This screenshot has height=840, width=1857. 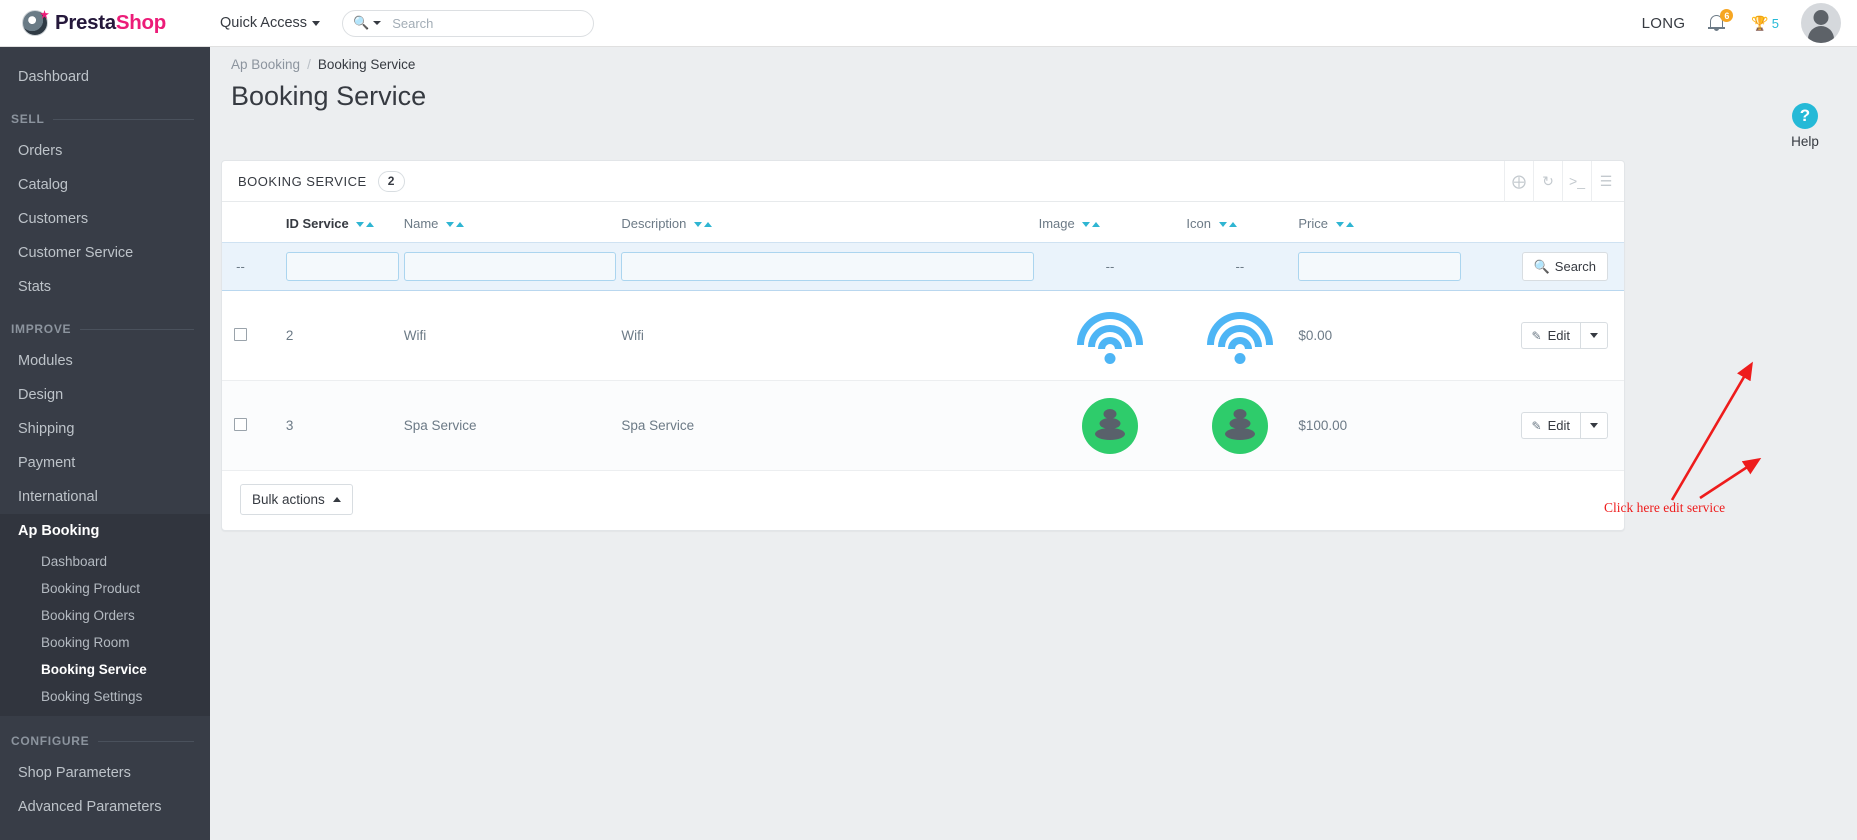 What do you see at coordinates (336, 499) in the screenshot?
I see `chevron-up-icon` at bounding box center [336, 499].